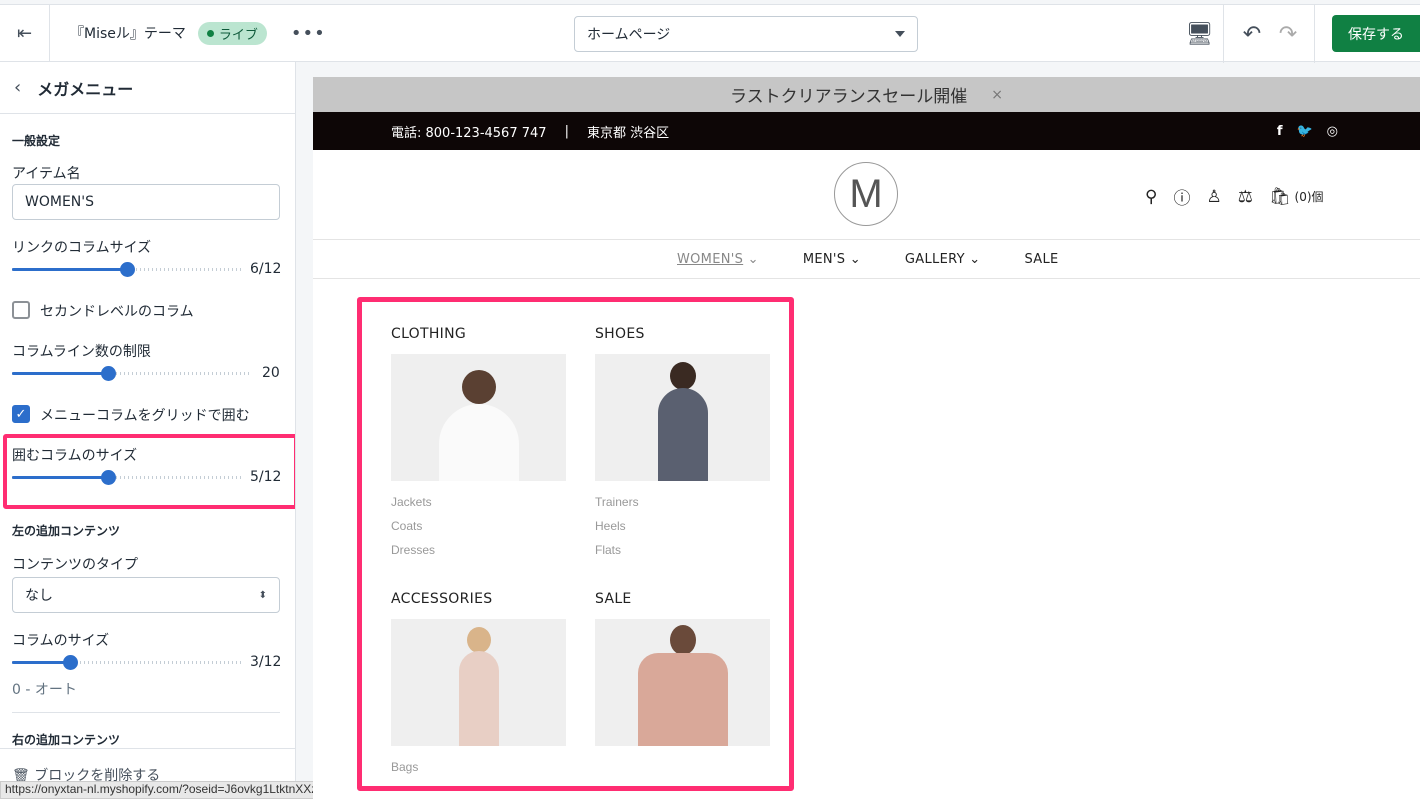 The height and width of the screenshot is (799, 1420). I want to click on column-title: SALE, so click(682, 599).